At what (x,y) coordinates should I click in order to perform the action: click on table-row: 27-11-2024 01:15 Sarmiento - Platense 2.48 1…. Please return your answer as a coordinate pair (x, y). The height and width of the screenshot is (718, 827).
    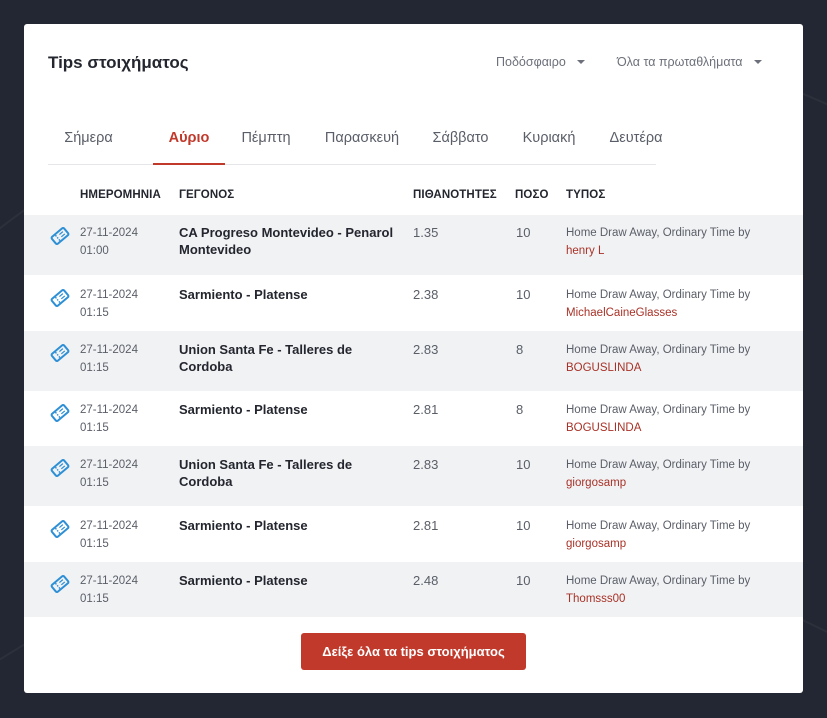
    Looking at the image, I should click on (413, 589).